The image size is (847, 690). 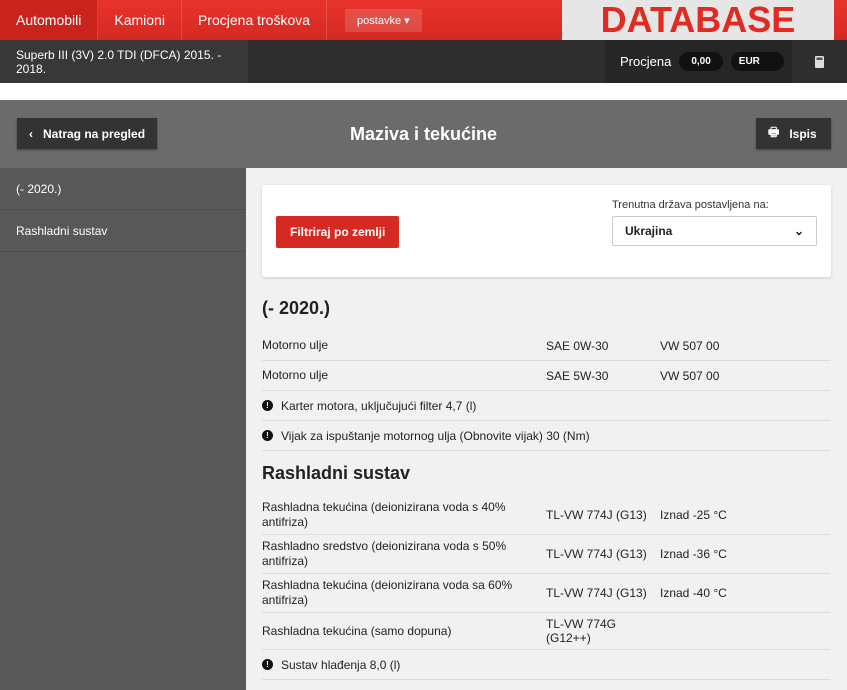 What do you see at coordinates (803, 133) in the screenshot?
I see `print-label: Ispis` at bounding box center [803, 133].